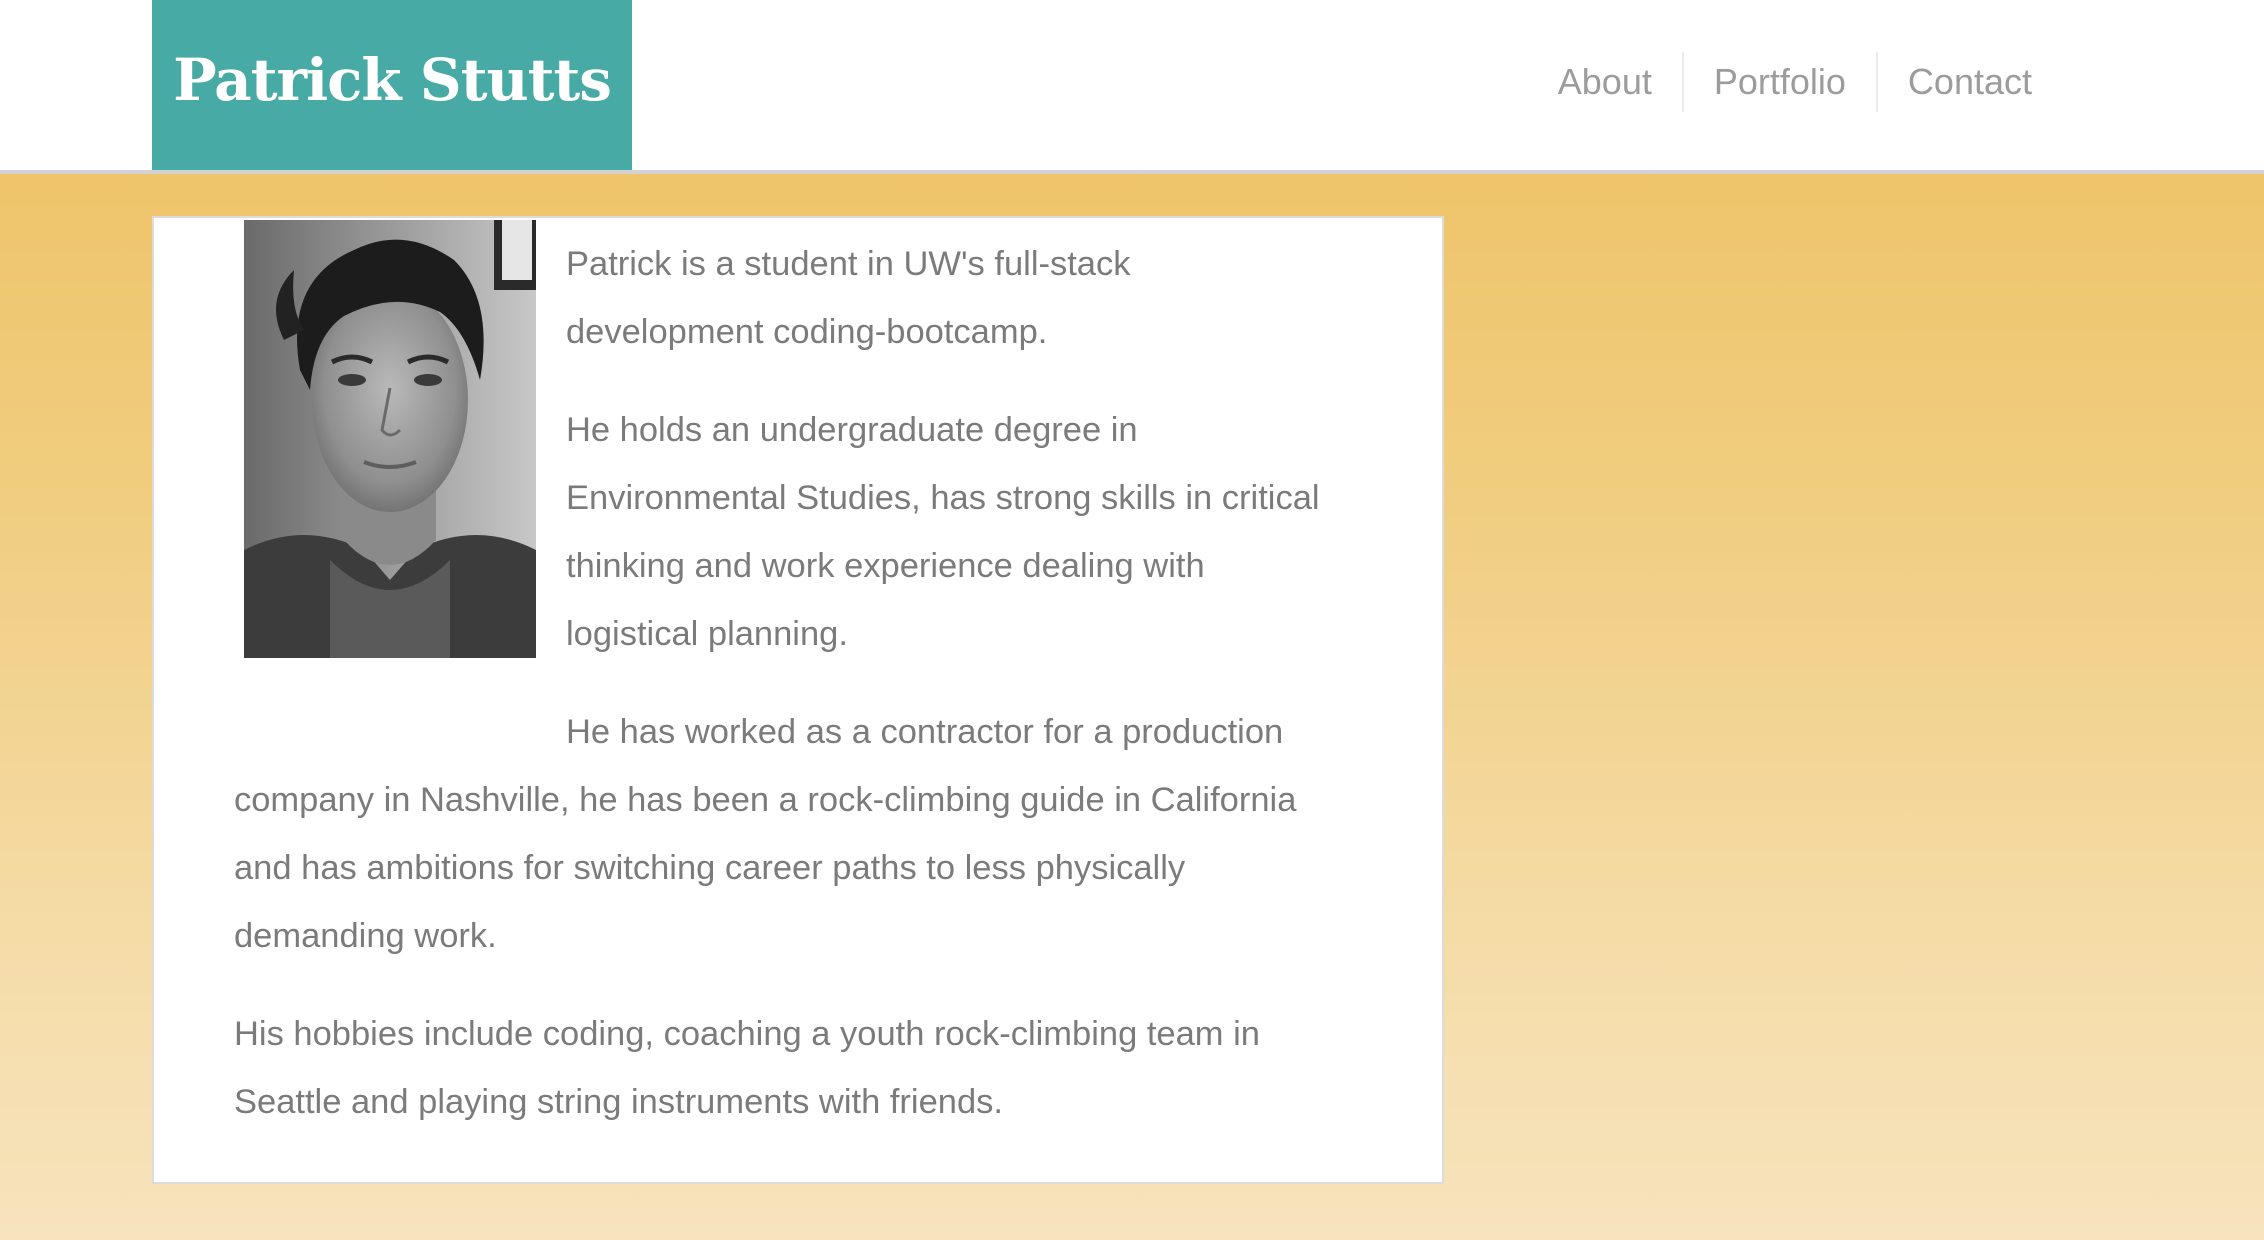 Image resolution: width=2264 pixels, height=1240 pixels. What do you see at coordinates (848, 264) in the screenshot?
I see `bio-line: Patrick is a student in UW's full-stack` at bounding box center [848, 264].